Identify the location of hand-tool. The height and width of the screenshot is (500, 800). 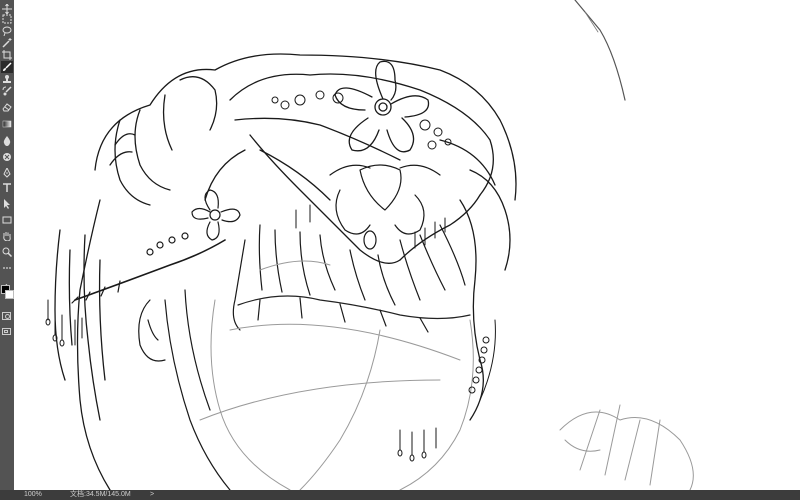
(7, 236).